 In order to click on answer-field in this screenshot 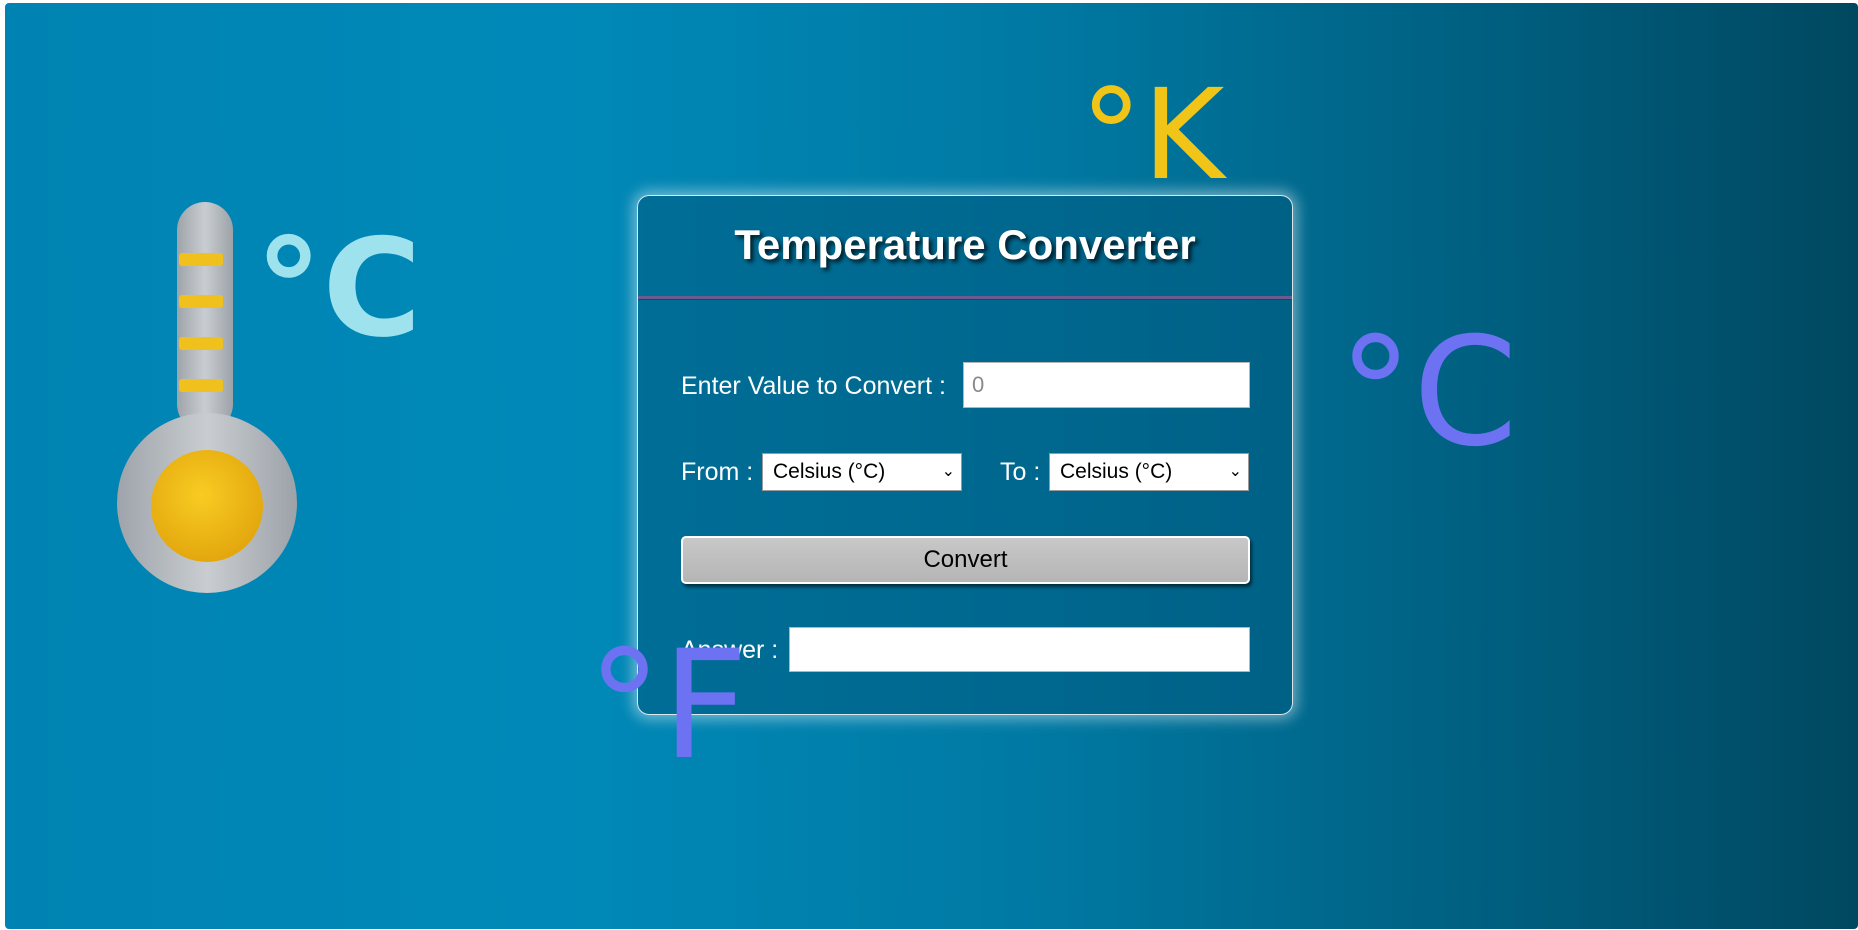, I will do `click(1019, 649)`.